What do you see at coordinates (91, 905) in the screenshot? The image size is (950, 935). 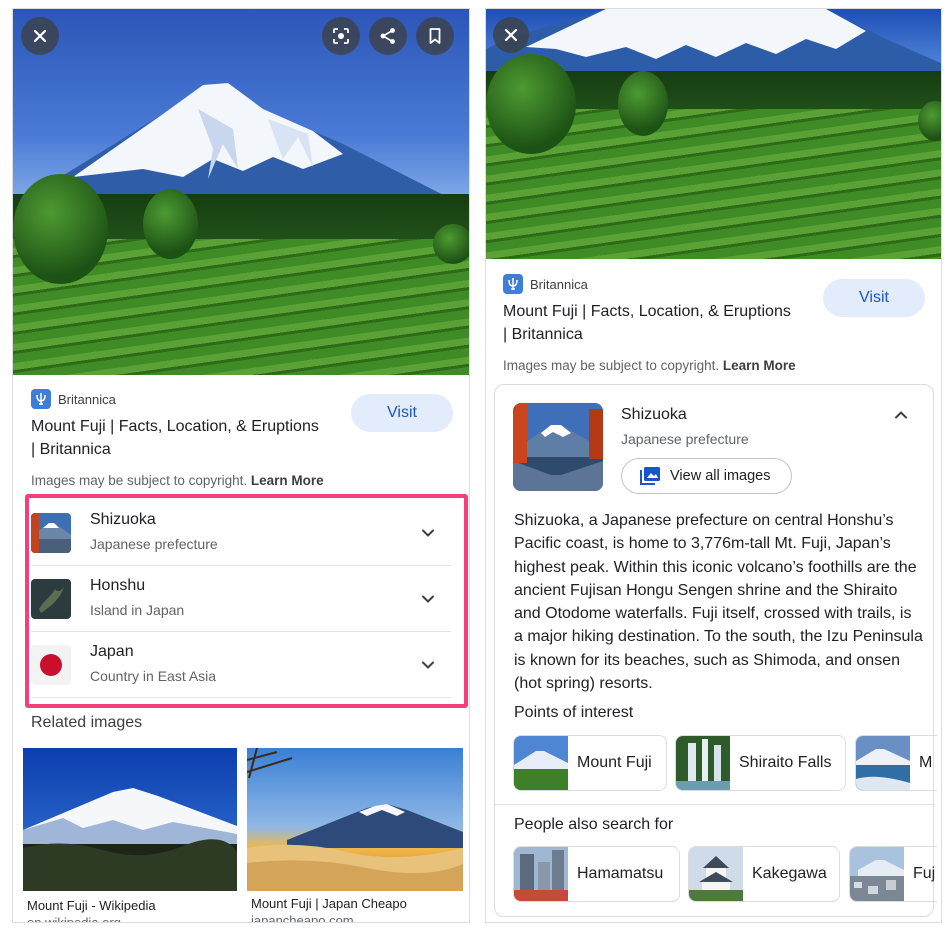 I see `related-caption-1: Mount Fuji - Wikipedia` at bounding box center [91, 905].